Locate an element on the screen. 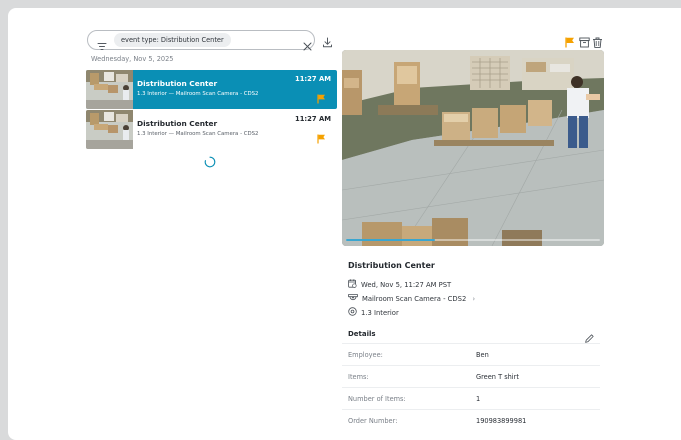  detail-location: 1.3 Interior is located at coordinates (380, 312).